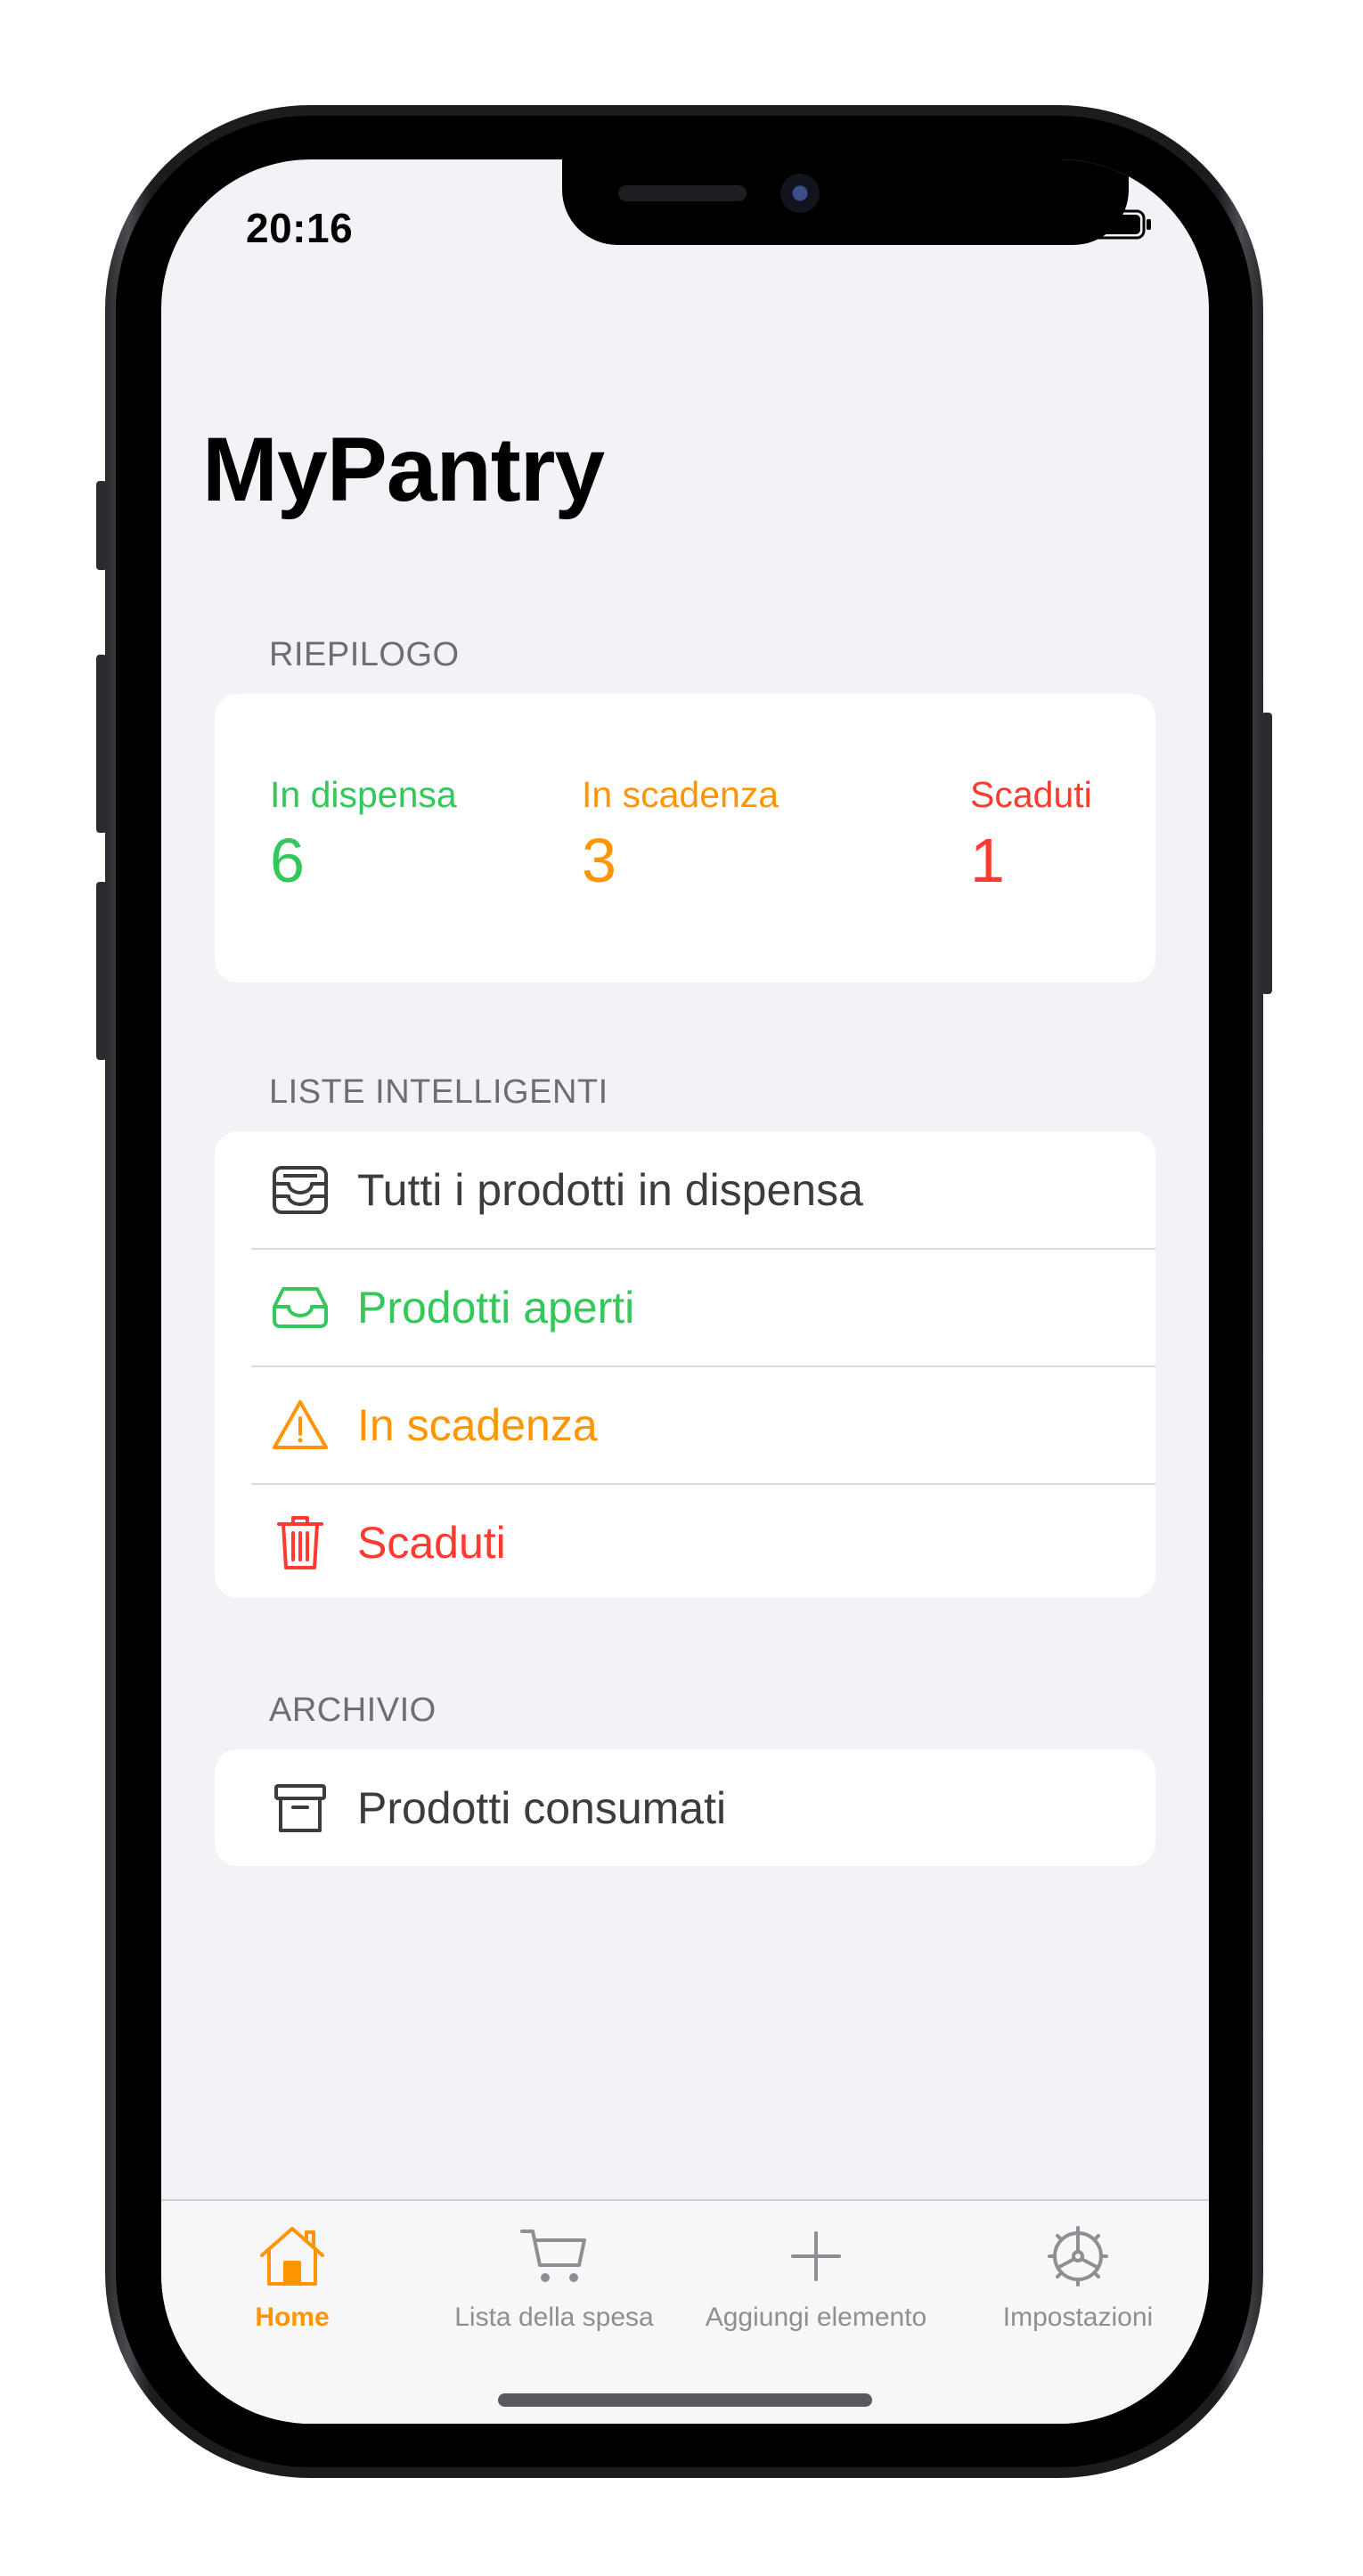 The height and width of the screenshot is (2576, 1363). What do you see at coordinates (1078, 2317) in the screenshot?
I see `tab-label: Impostazioni` at bounding box center [1078, 2317].